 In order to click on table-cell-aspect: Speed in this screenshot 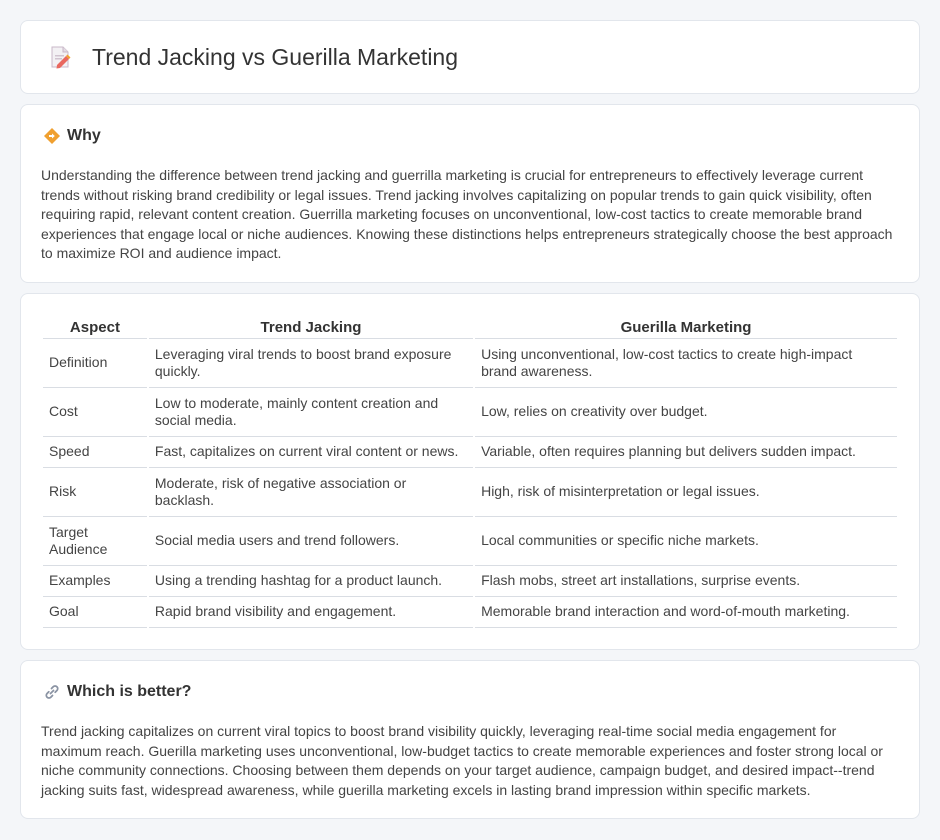, I will do `click(95, 452)`.